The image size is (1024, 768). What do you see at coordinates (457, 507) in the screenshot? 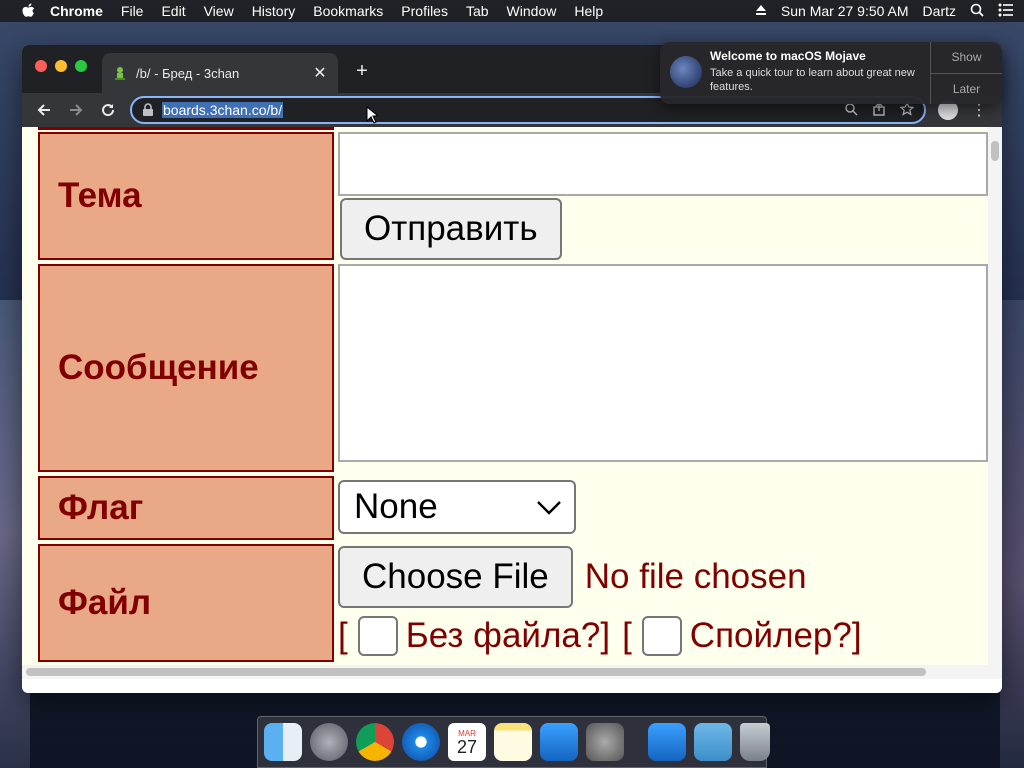
I see `flag-select: None` at bounding box center [457, 507].